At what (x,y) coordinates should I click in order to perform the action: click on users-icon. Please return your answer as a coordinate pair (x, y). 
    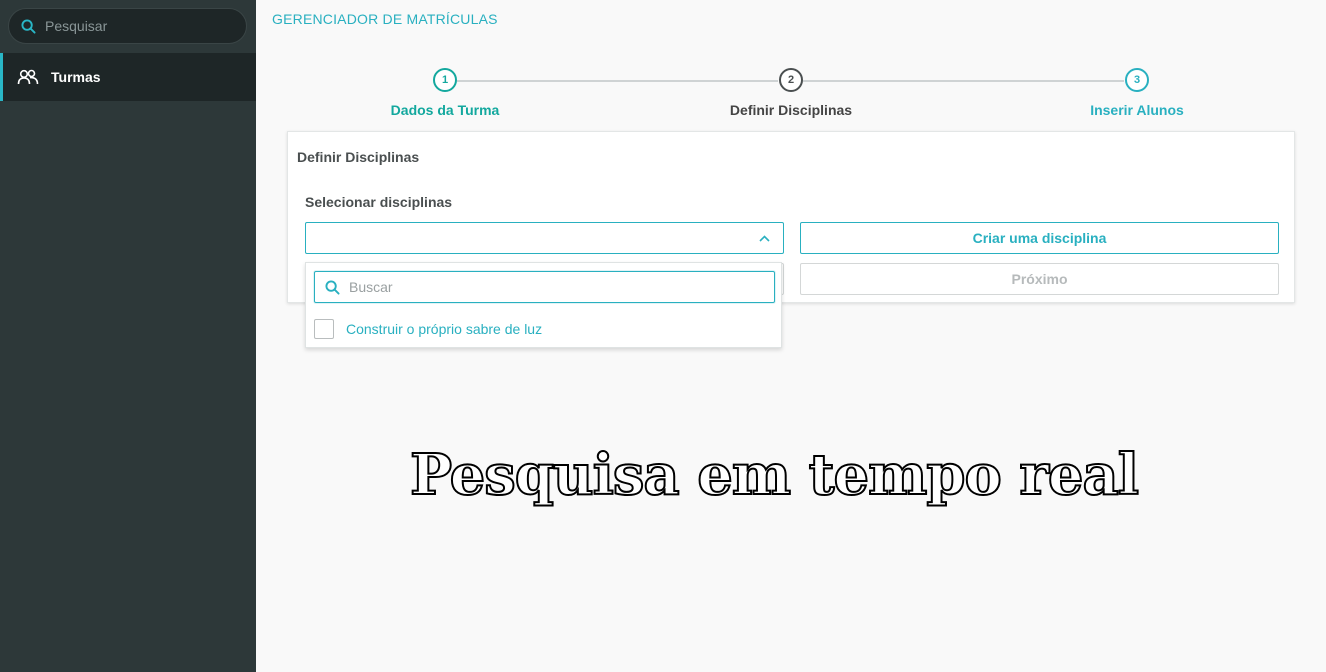
    Looking at the image, I should click on (28, 77).